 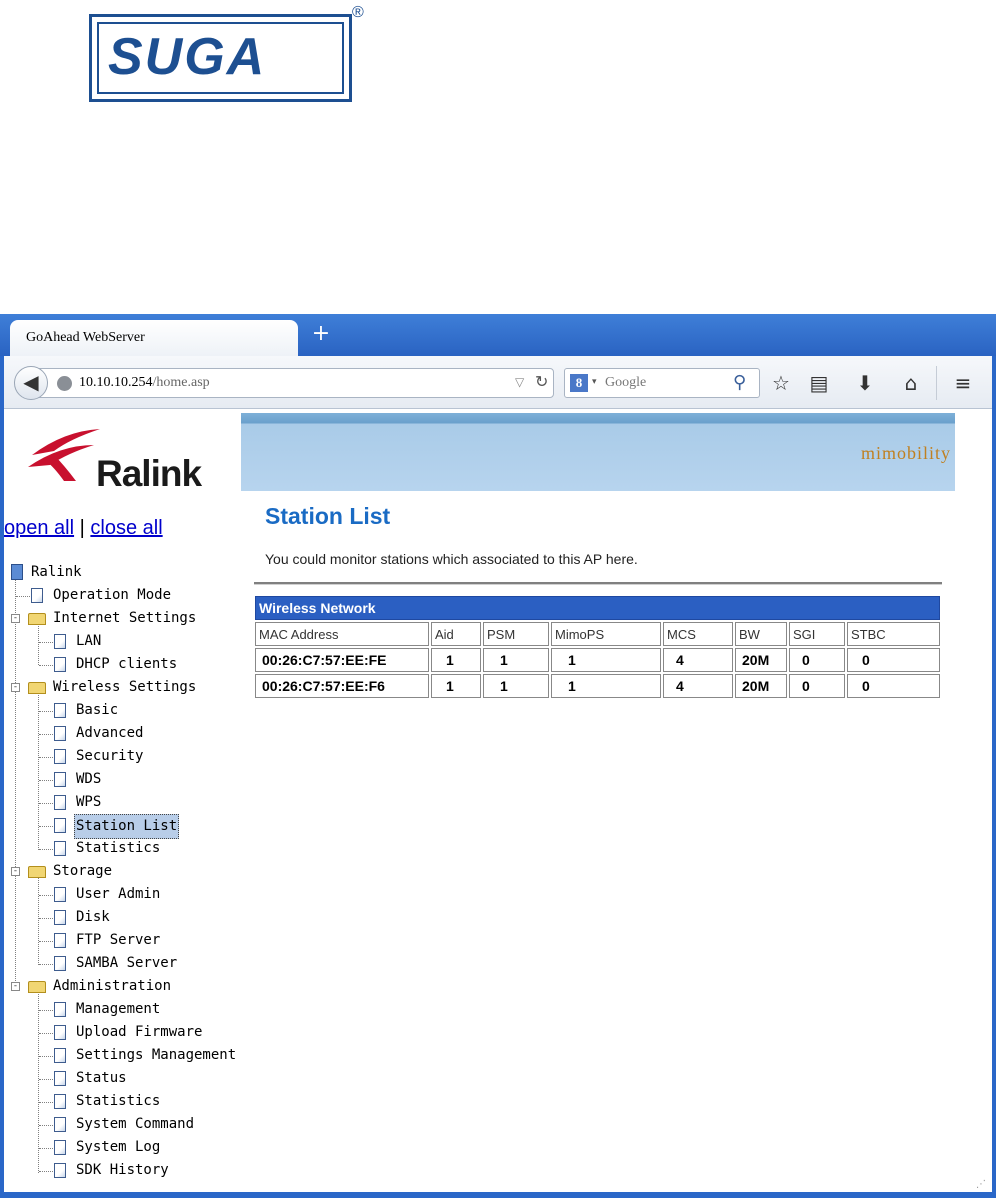 I want to click on tree-item-basic: Basic, so click(x=124, y=710).